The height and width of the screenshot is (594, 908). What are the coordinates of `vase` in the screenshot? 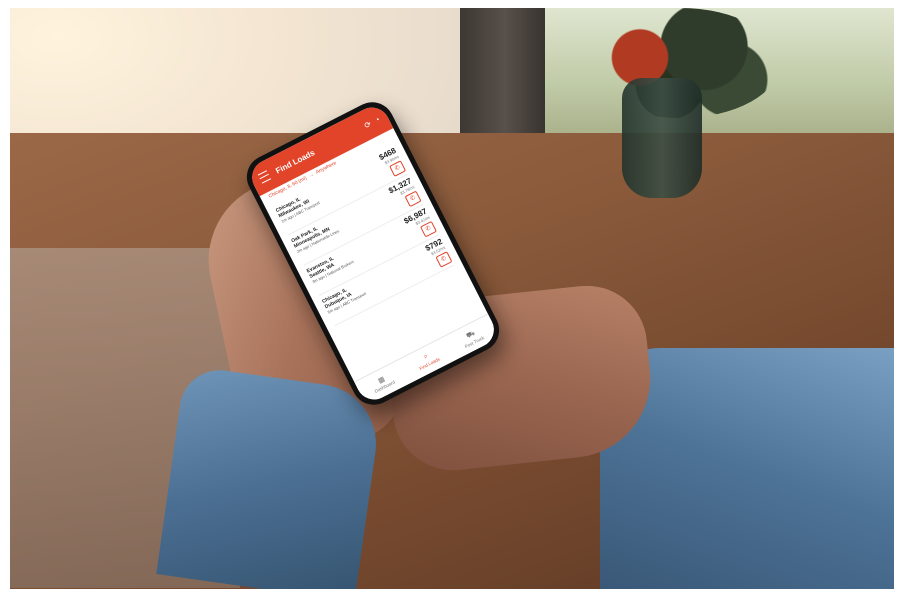 It's located at (662, 138).